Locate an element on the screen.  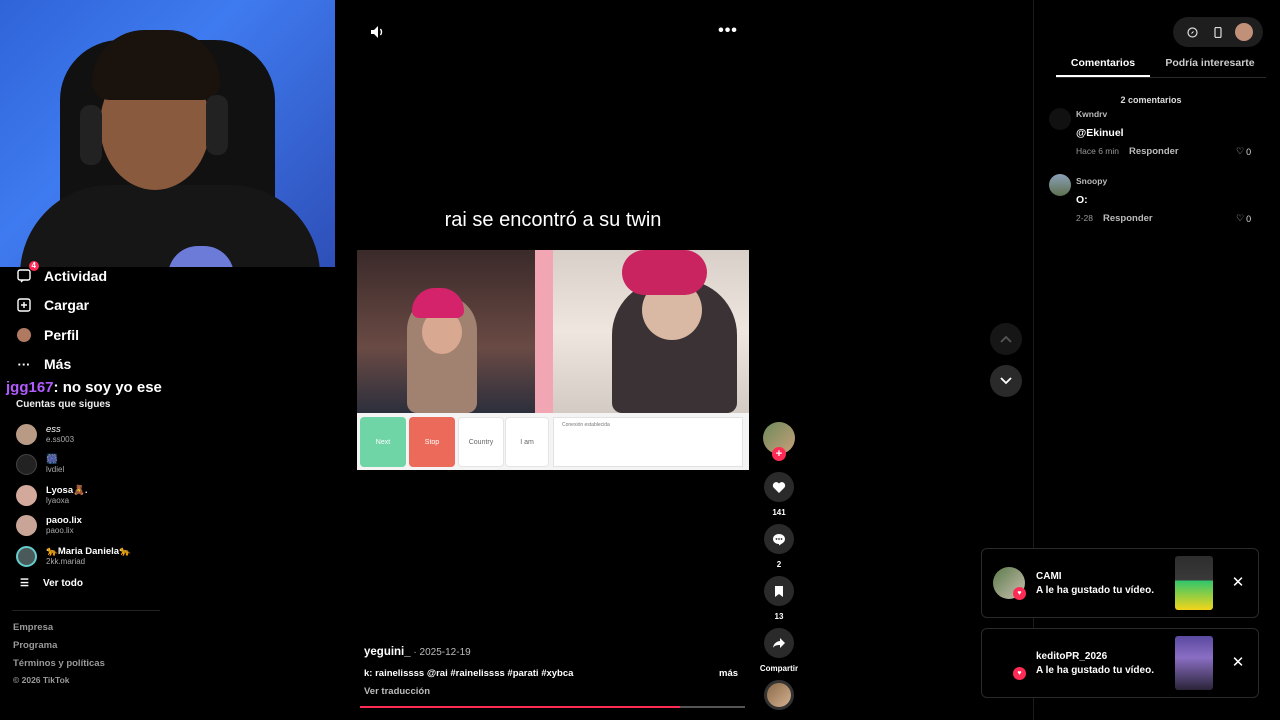
comment-count-label: 2 comentarios is located at coordinates (1151, 100).